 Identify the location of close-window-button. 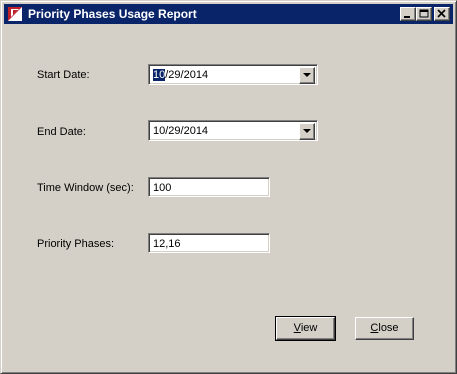
(442, 14).